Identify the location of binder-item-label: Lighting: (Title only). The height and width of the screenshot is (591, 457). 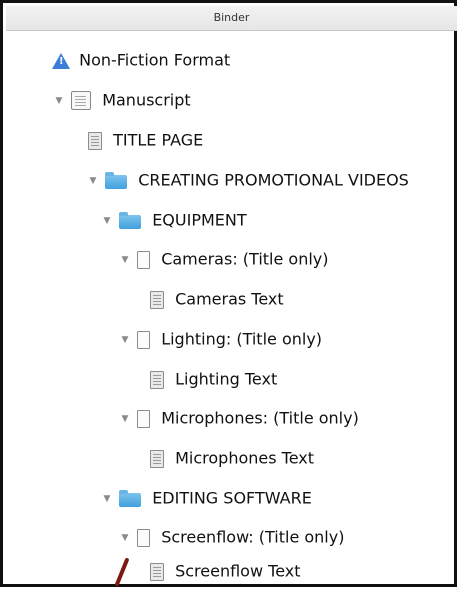
(242, 339).